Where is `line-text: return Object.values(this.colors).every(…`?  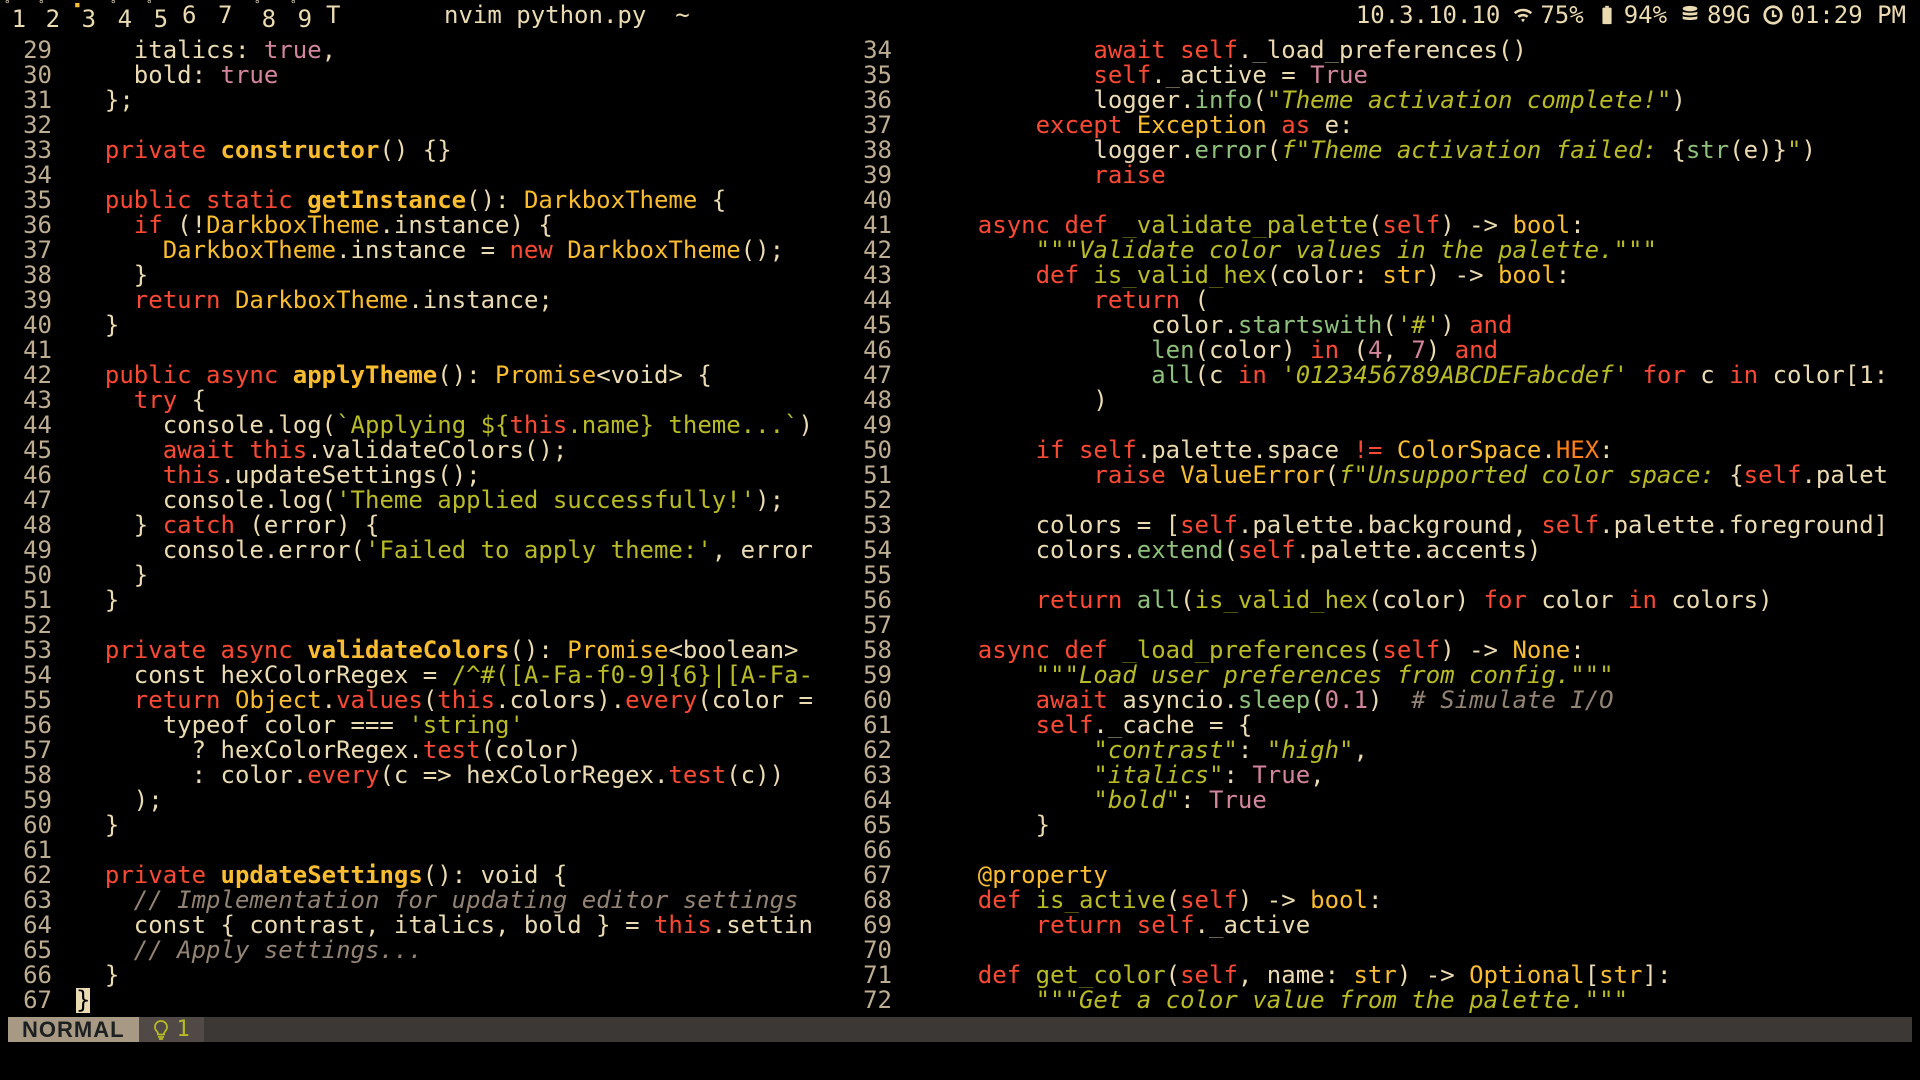
line-text: return Object.values(this.colors).every(… is located at coordinates (439, 700).